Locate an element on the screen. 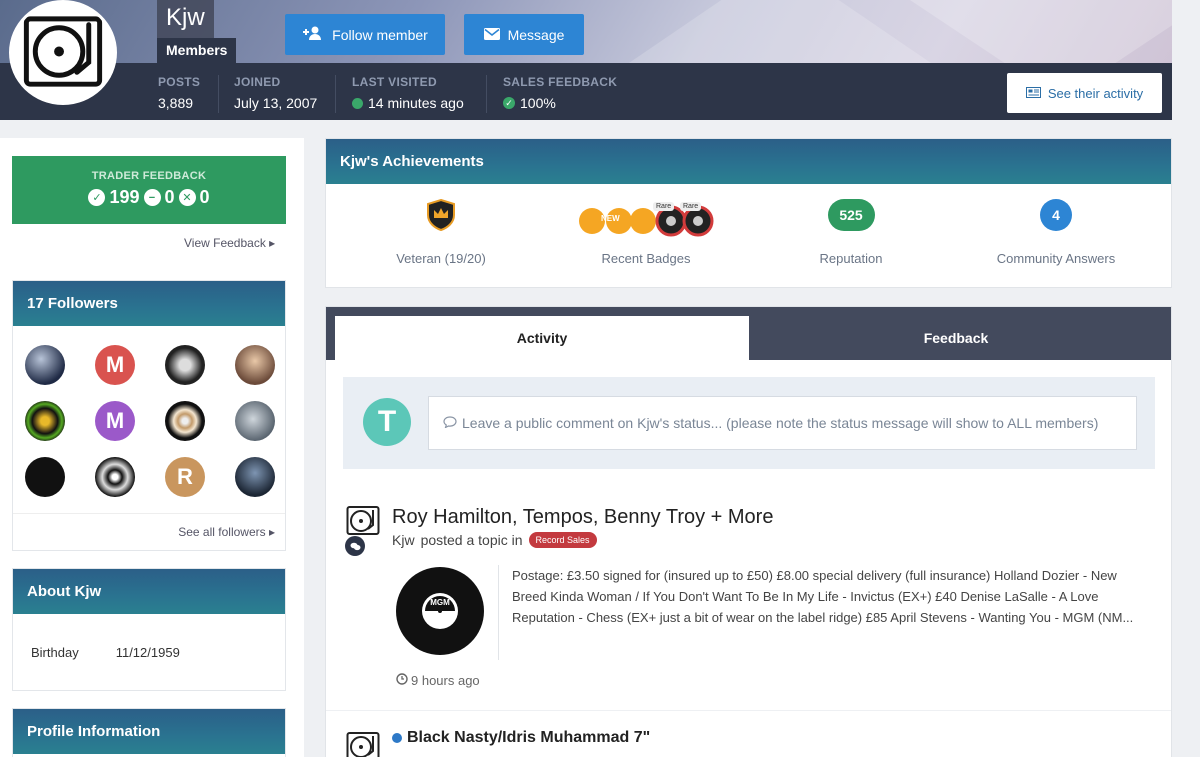  post-record-image: MGM is located at coordinates (440, 611).